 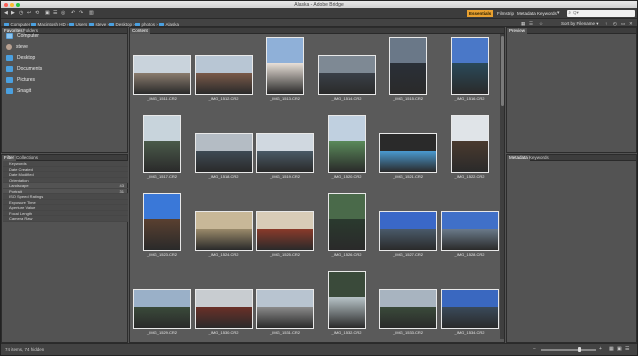 What do you see at coordinates (517, 31) in the screenshot?
I see `tab-preview: Preview` at bounding box center [517, 31].